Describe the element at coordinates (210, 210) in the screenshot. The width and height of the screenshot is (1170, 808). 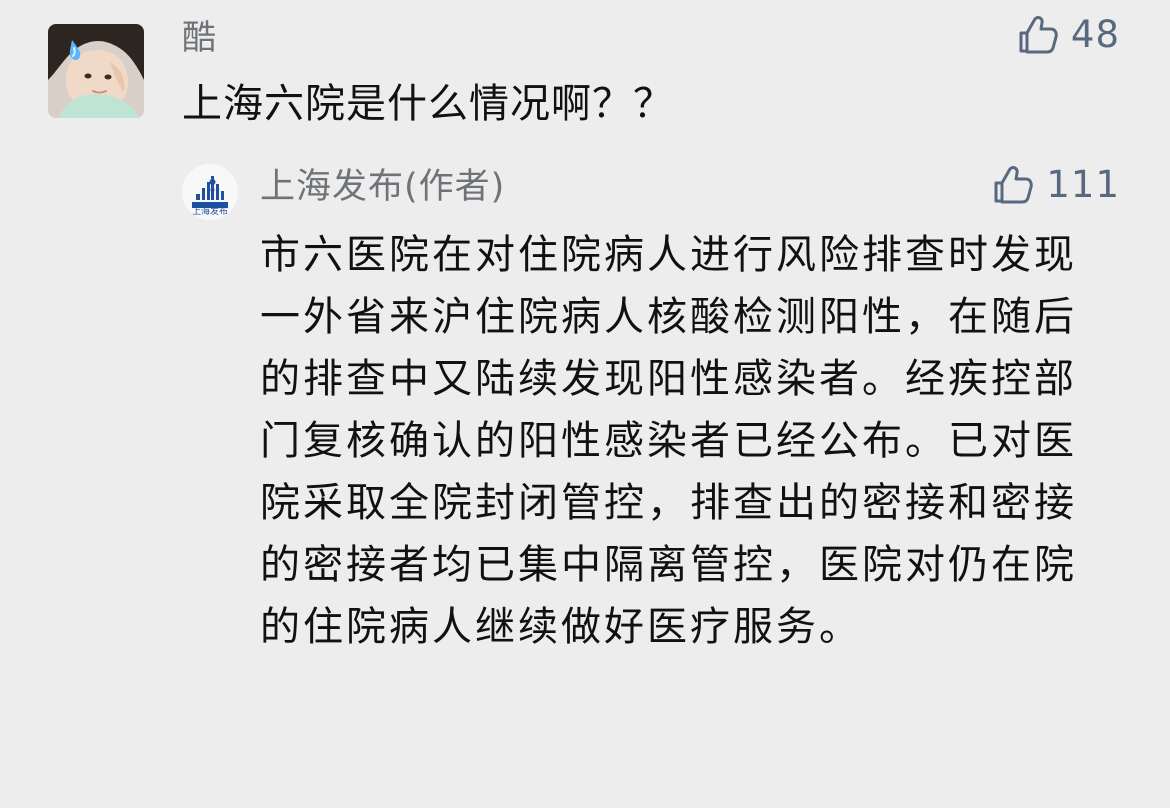
I see `official-avatar-label: 上海发布` at that location.